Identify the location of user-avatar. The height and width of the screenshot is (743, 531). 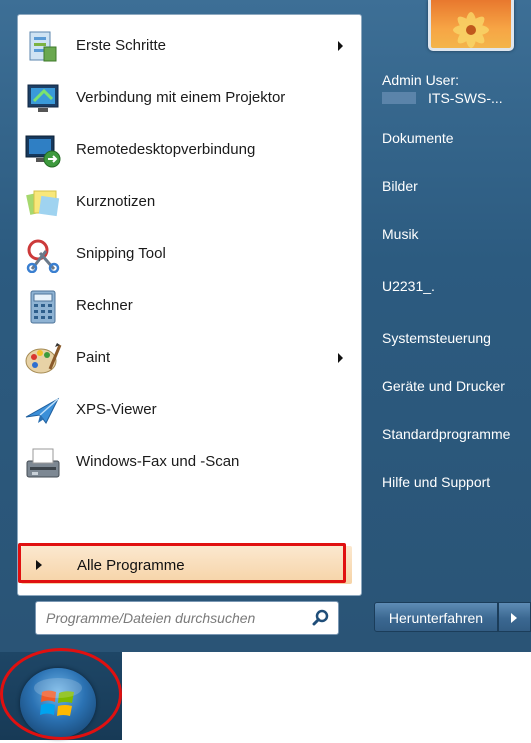
(471, 25).